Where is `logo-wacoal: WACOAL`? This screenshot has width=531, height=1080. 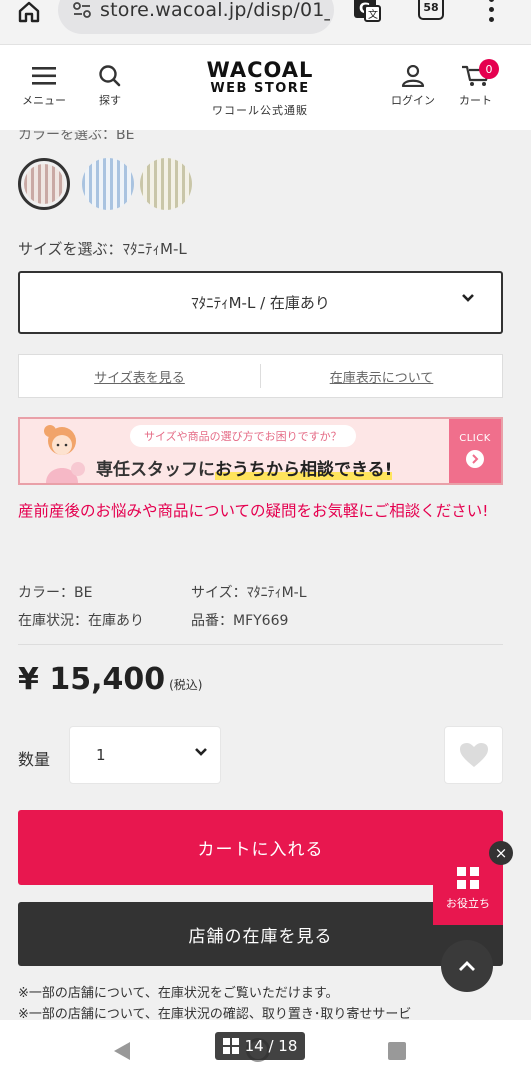 logo-wacoal: WACOAL is located at coordinates (260, 70).